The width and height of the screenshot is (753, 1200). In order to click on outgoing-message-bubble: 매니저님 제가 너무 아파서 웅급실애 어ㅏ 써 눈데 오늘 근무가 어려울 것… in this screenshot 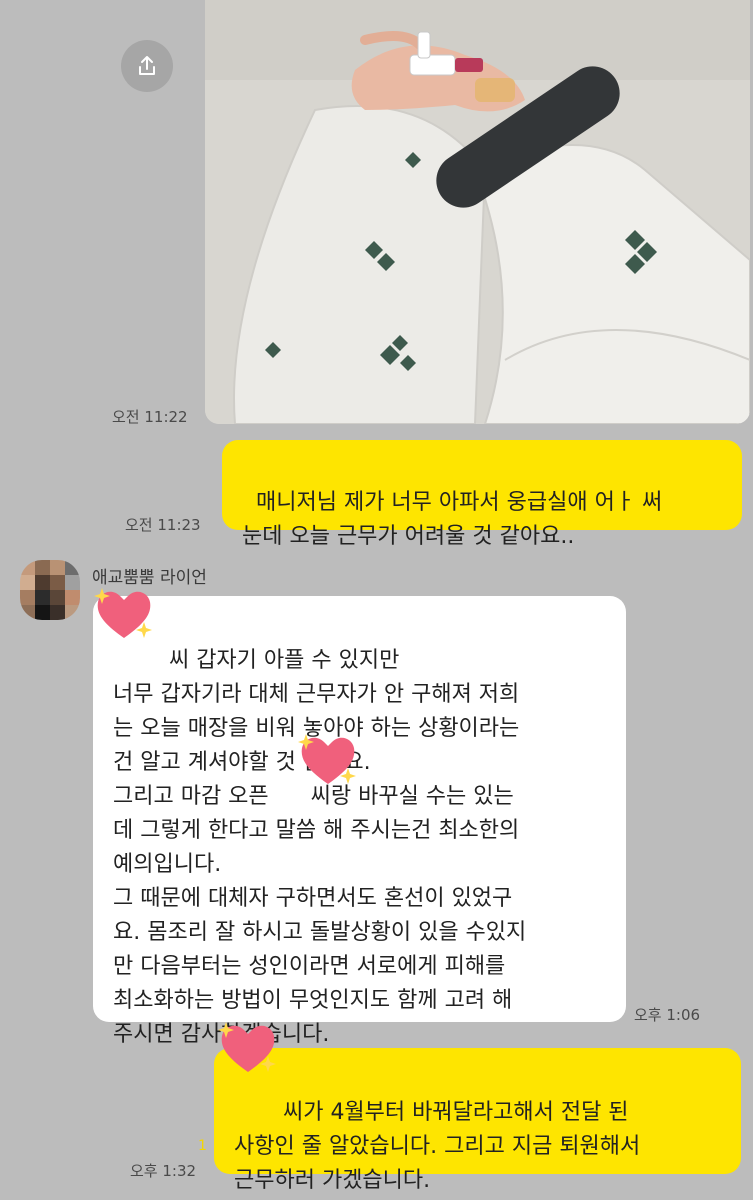, I will do `click(482, 494)`.